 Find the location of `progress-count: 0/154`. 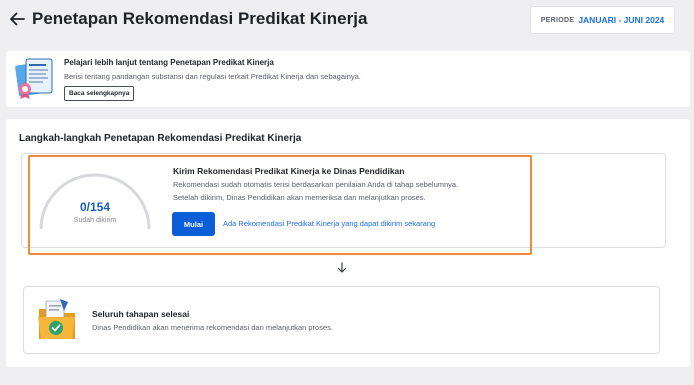

progress-count: 0/154 is located at coordinates (95, 207).